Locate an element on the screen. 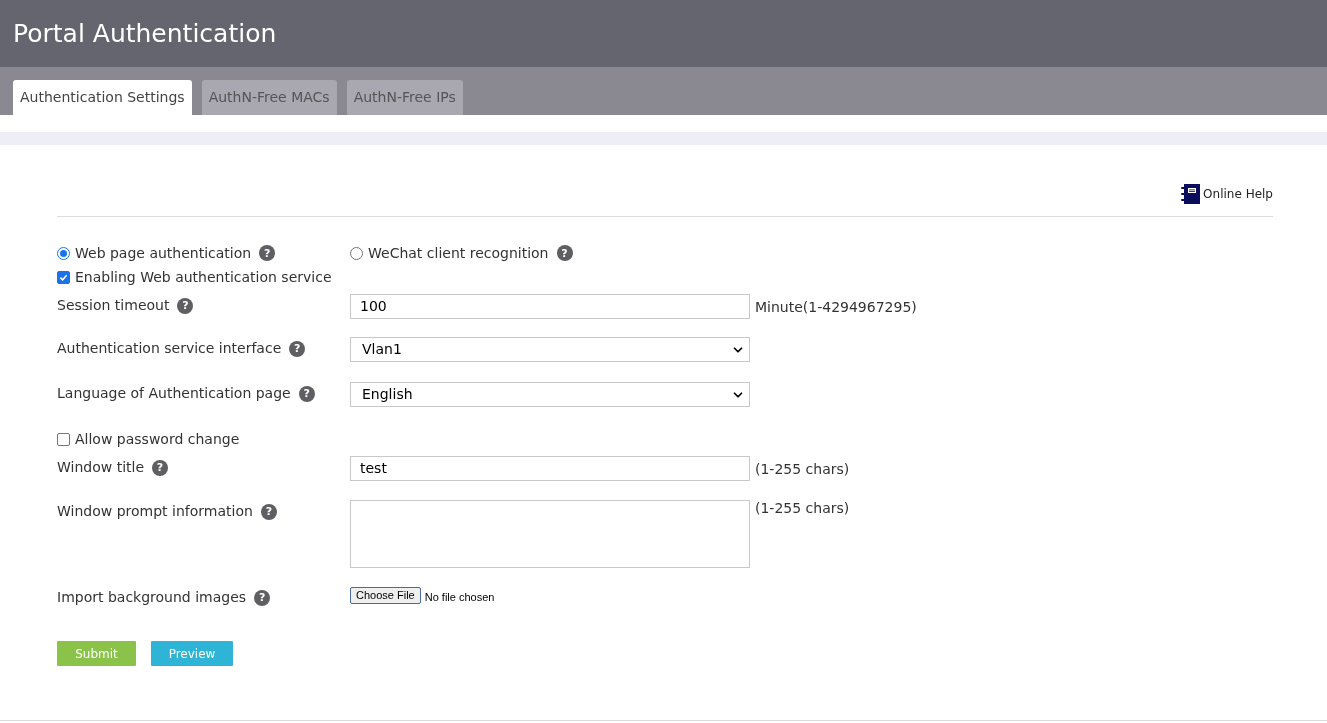  dropdown: English is located at coordinates (550, 394).